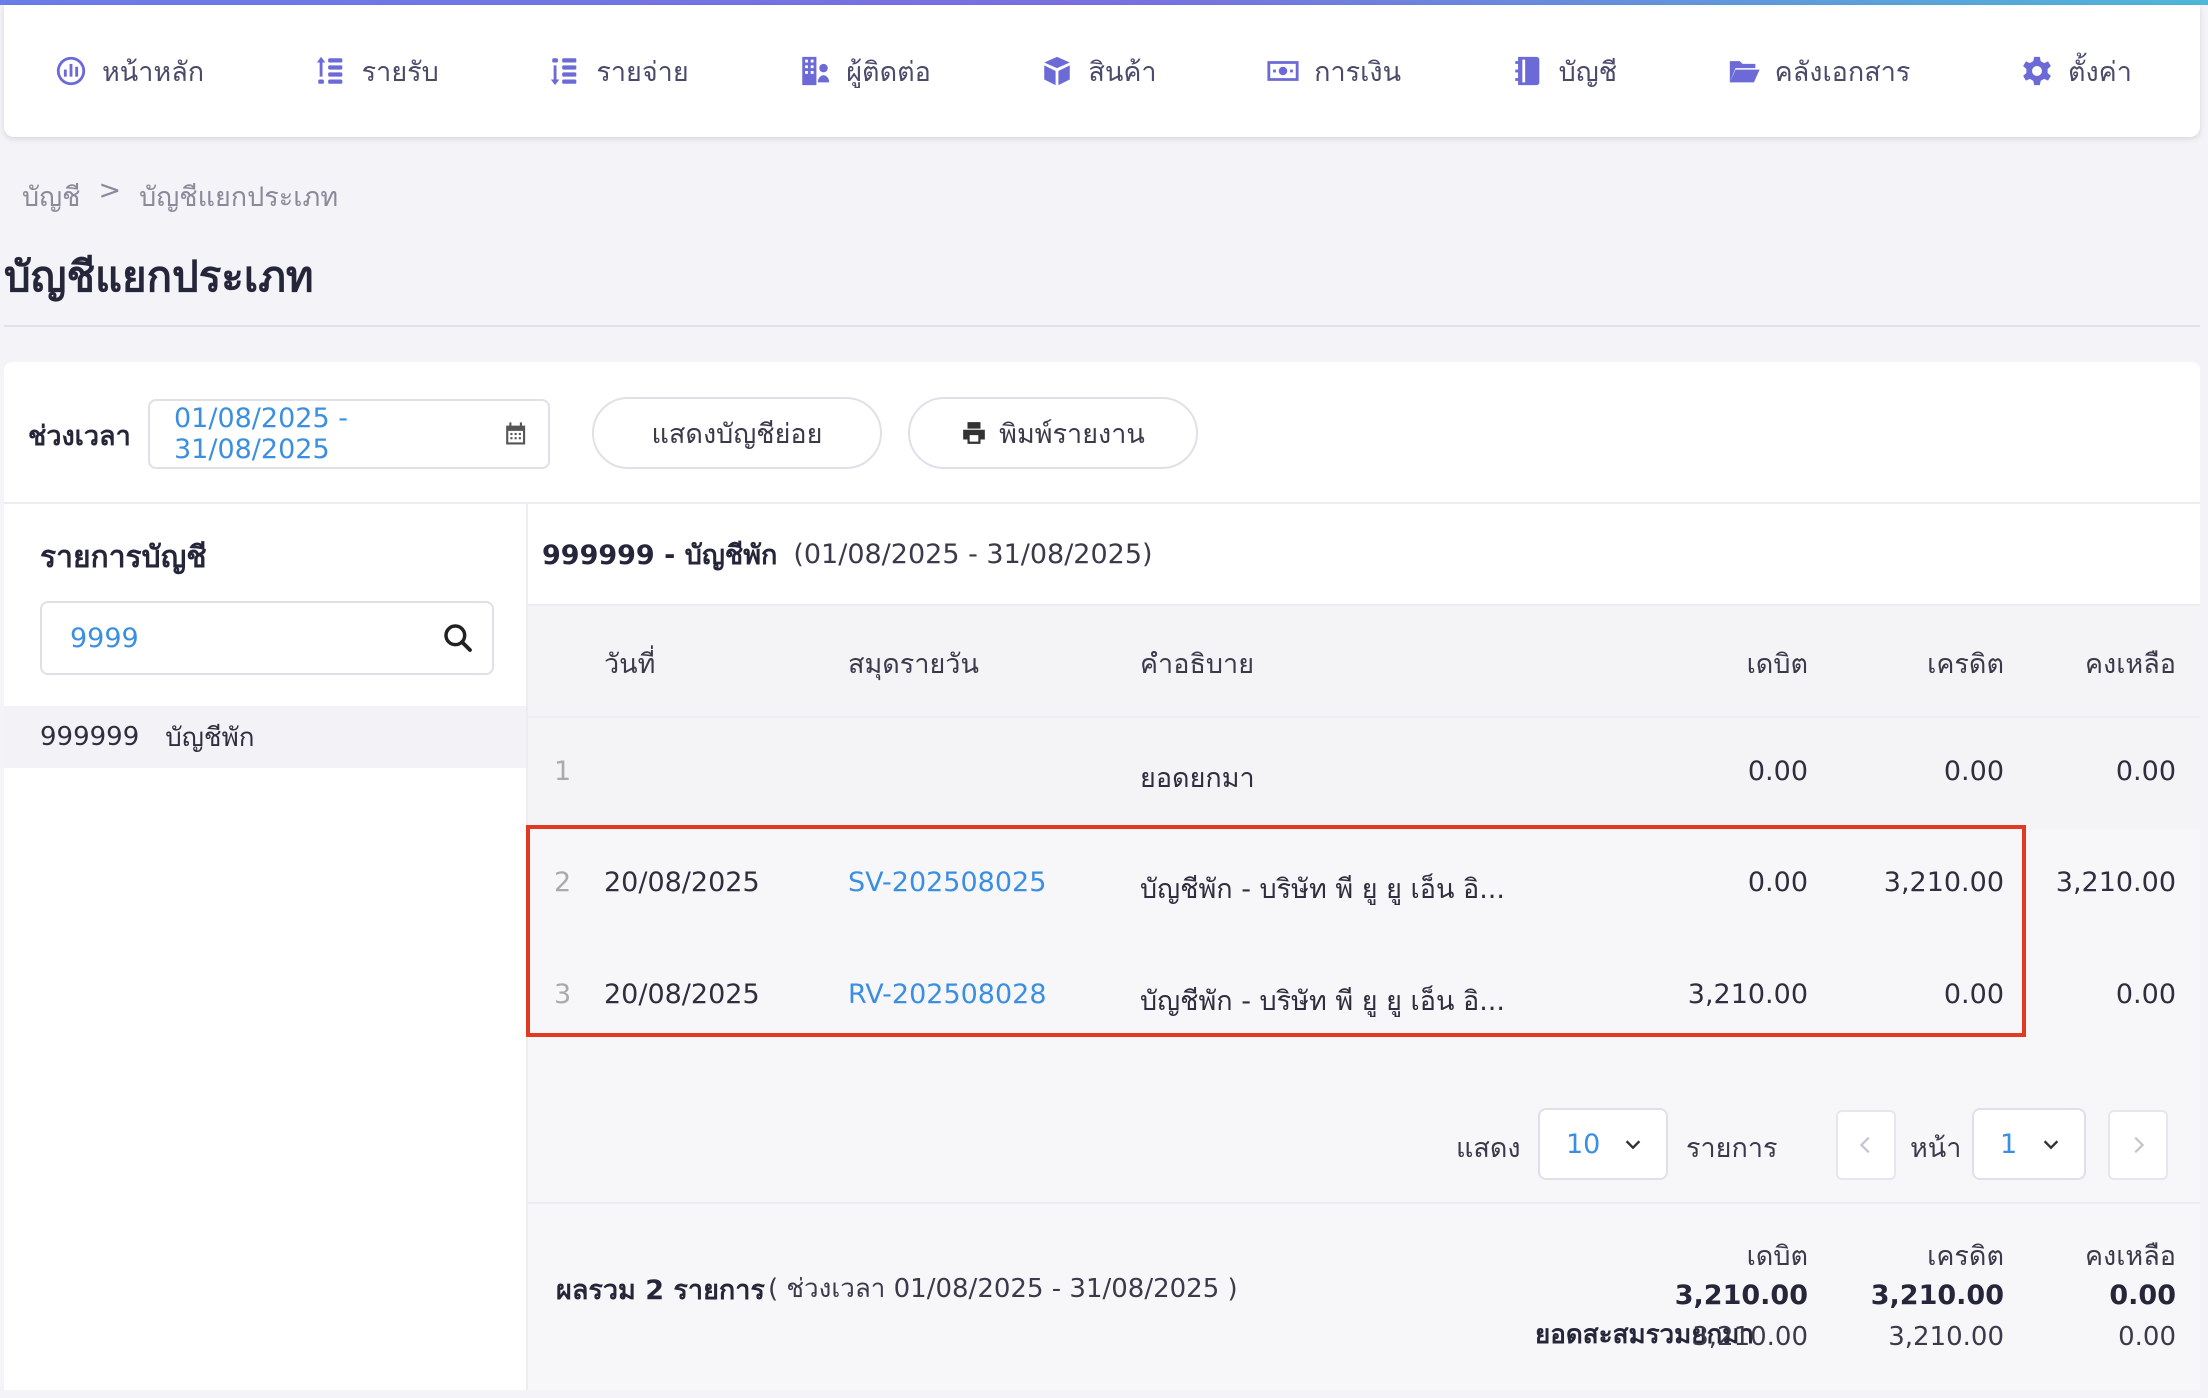 The width and height of the screenshot is (2208, 1398). I want to click on page-value: 1, so click(2009, 1144).